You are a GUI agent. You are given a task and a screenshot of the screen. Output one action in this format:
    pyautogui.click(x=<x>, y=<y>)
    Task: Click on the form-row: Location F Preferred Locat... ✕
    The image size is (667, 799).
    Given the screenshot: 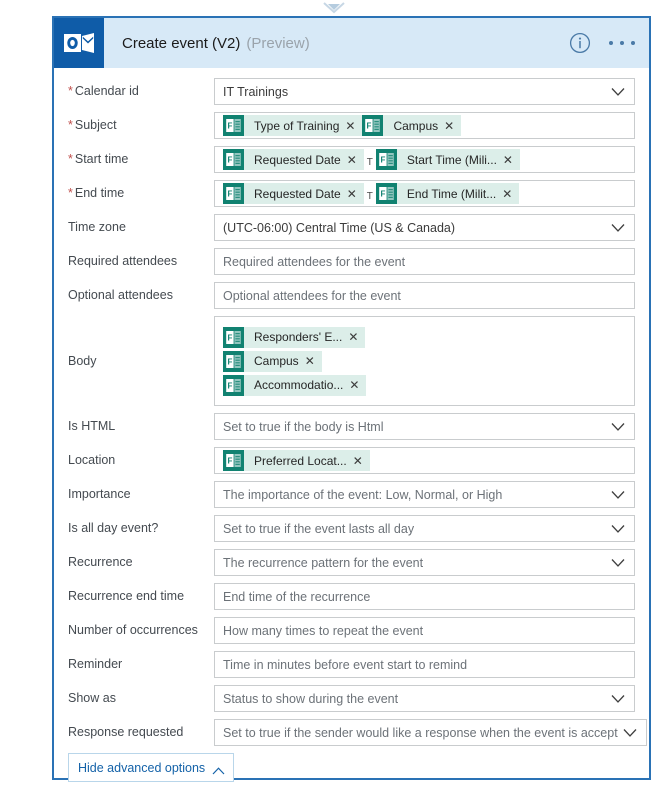 What is the action you would take?
    pyautogui.click(x=351, y=460)
    